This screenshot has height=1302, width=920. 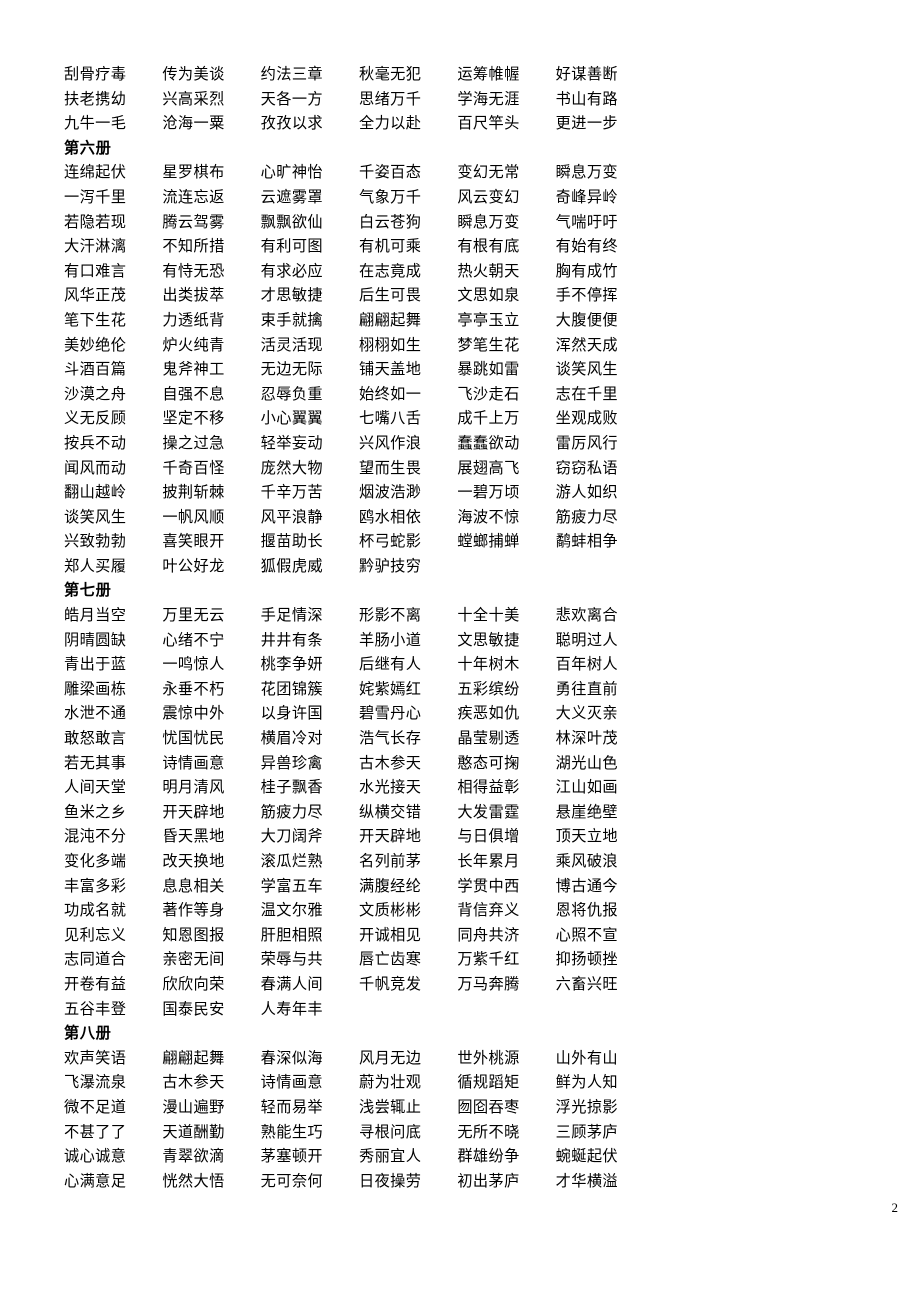 What do you see at coordinates (586, 959) in the screenshot?
I see `idiom-cell: 抑扬顿挫` at bounding box center [586, 959].